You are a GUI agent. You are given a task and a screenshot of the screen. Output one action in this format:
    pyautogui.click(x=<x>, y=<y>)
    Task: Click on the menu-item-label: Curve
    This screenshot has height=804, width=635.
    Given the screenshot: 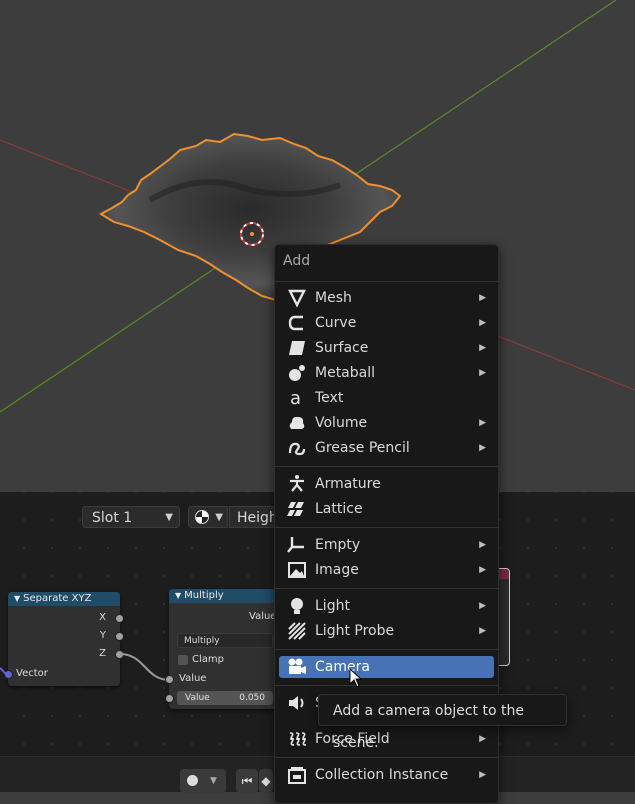 What is the action you would take?
    pyautogui.click(x=336, y=323)
    